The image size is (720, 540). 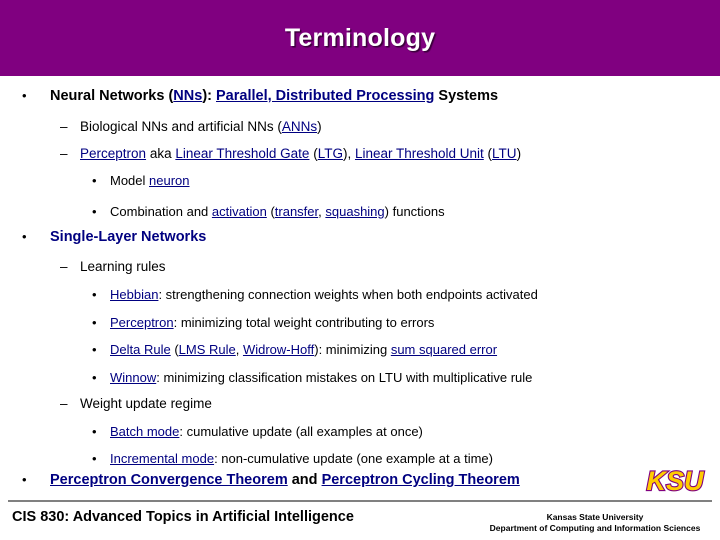 What do you see at coordinates (133, 377) in the screenshot?
I see `text-run: Winnow` at bounding box center [133, 377].